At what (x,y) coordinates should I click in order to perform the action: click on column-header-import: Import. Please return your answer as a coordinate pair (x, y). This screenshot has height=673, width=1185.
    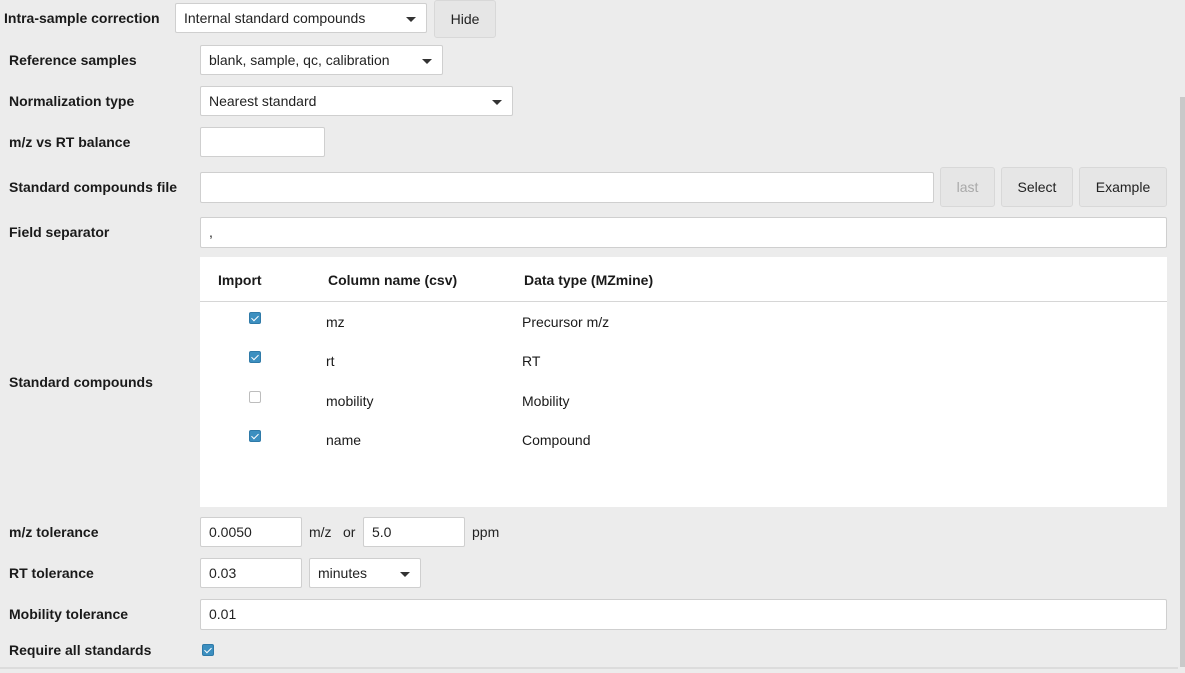
    Looking at the image, I should click on (240, 280).